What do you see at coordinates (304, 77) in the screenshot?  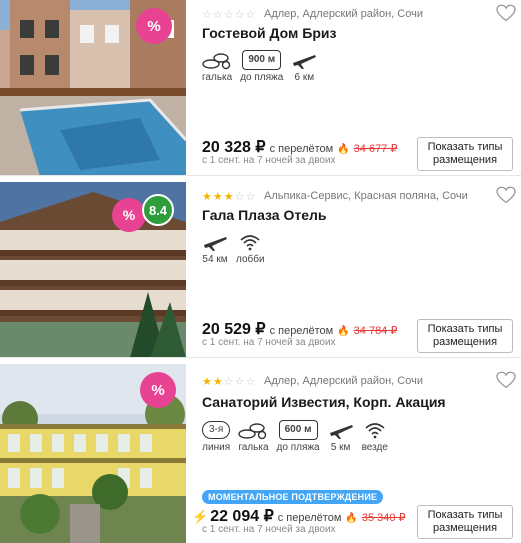 I see `airport-distance: 6 км` at bounding box center [304, 77].